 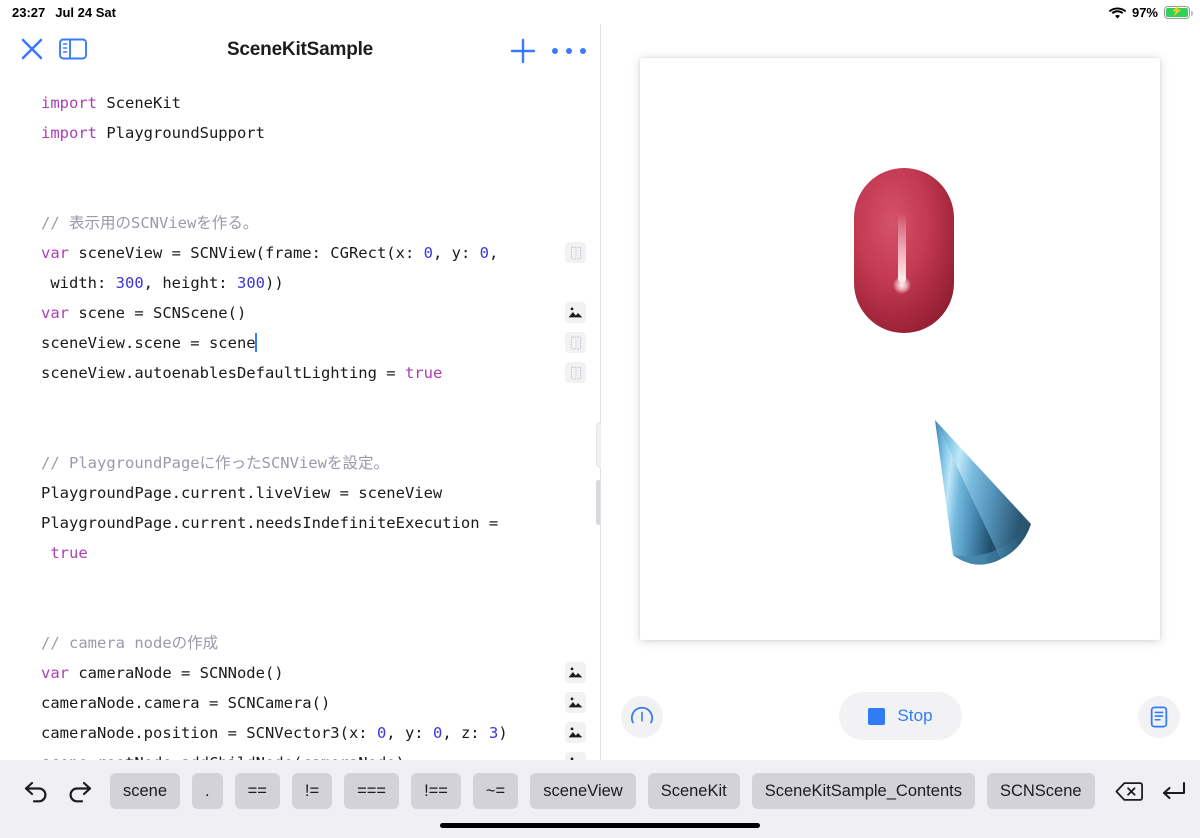 I want to click on speedometer-icon, so click(x=642, y=717).